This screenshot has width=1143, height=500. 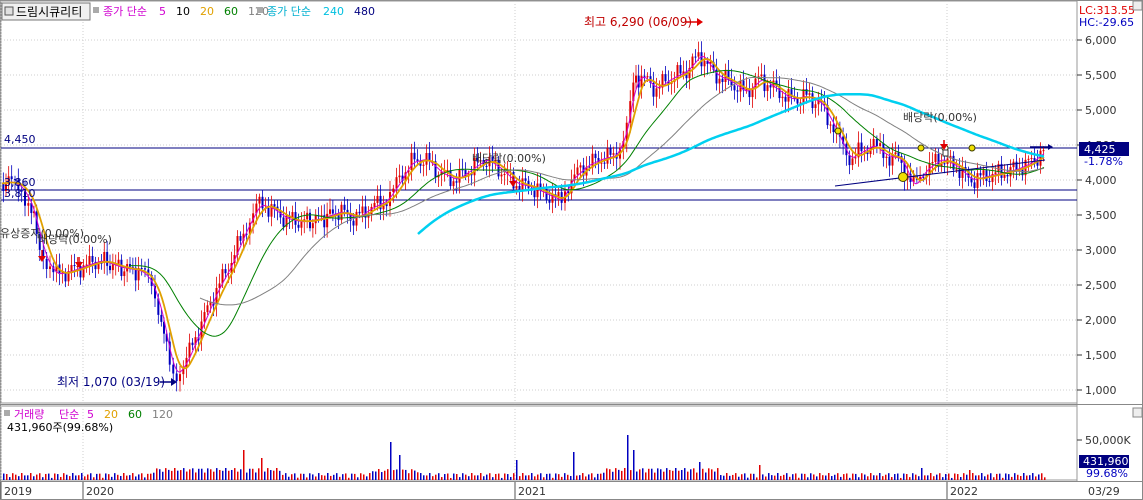 I want to click on ma-period-120: 120, so click(x=162, y=414).